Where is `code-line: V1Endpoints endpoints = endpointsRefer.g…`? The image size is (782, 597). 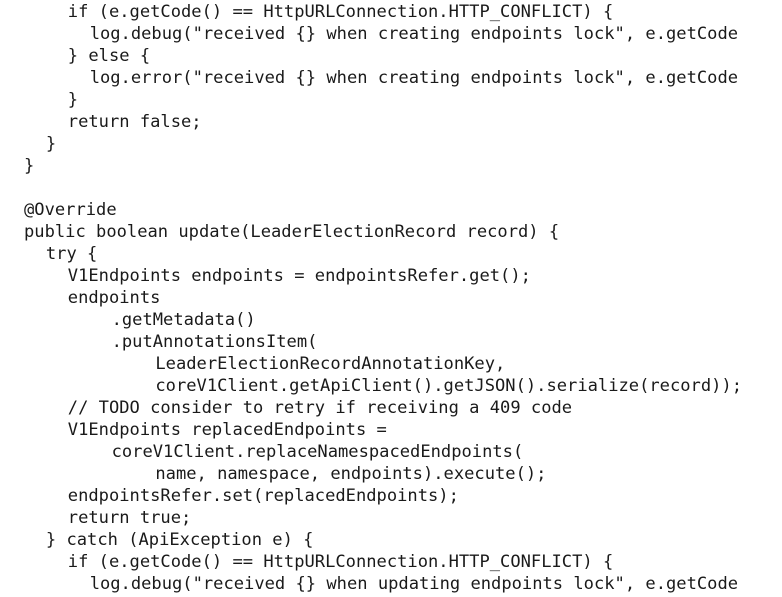
code-line: V1Endpoints endpoints = endpointsRefer.g… is located at coordinates (299, 276).